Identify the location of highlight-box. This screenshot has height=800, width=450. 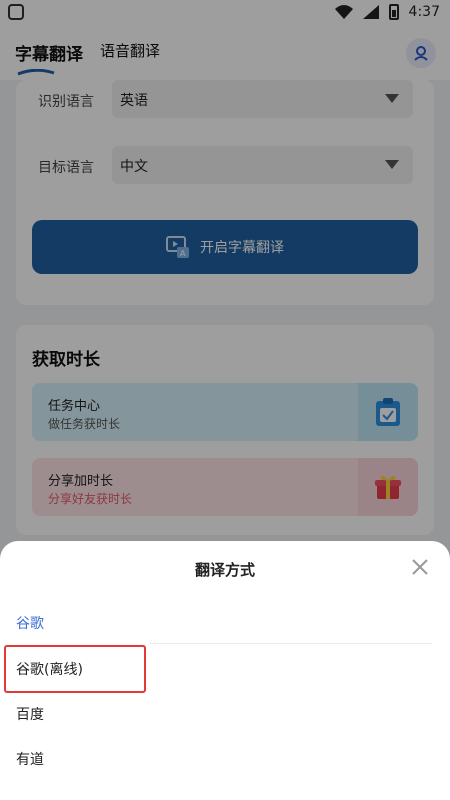
(75, 669).